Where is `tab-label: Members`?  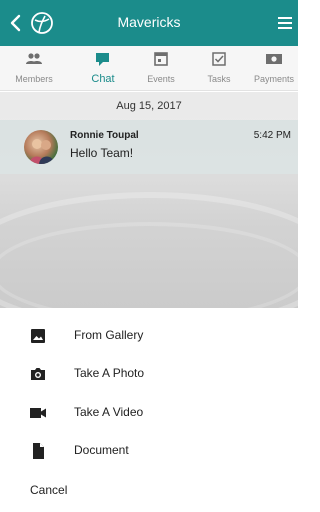 tab-label: Members is located at coordinates (34, 79).